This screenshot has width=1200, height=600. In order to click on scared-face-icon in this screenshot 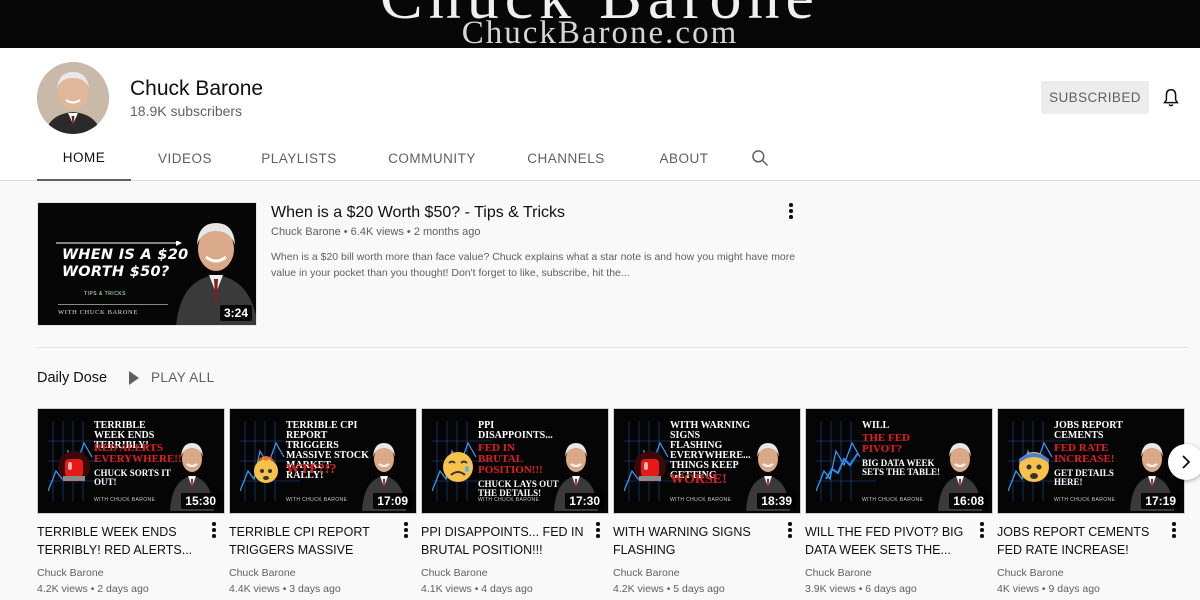, I will do `click(1034, 467)`.